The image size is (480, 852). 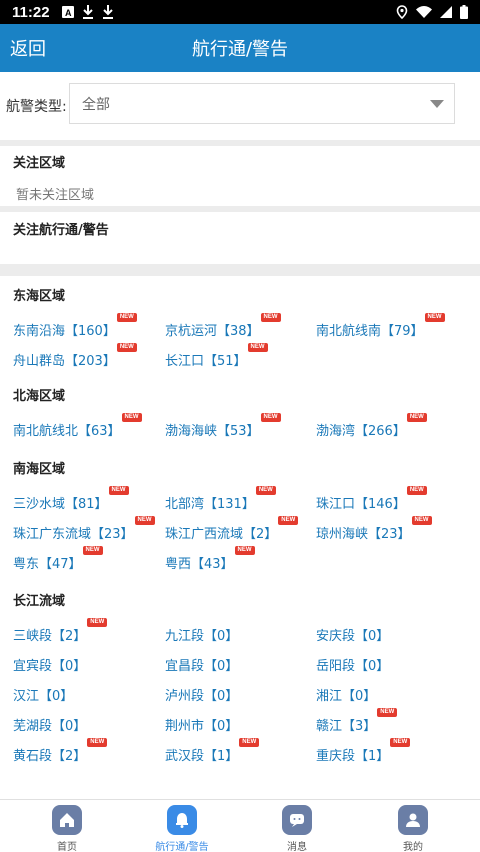 I want to click on region-item: 东南沿海【160】 NEW, so click(x=75, y=326).